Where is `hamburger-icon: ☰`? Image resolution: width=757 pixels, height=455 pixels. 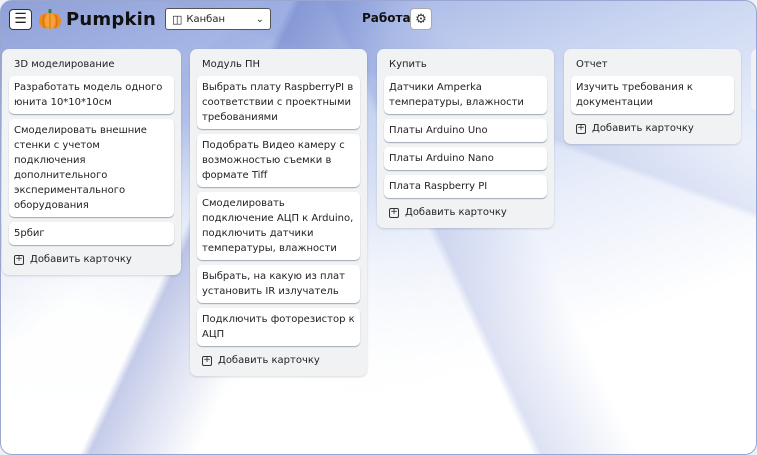
hamburger-icon: ☰ is located at coordinates (20, 19).